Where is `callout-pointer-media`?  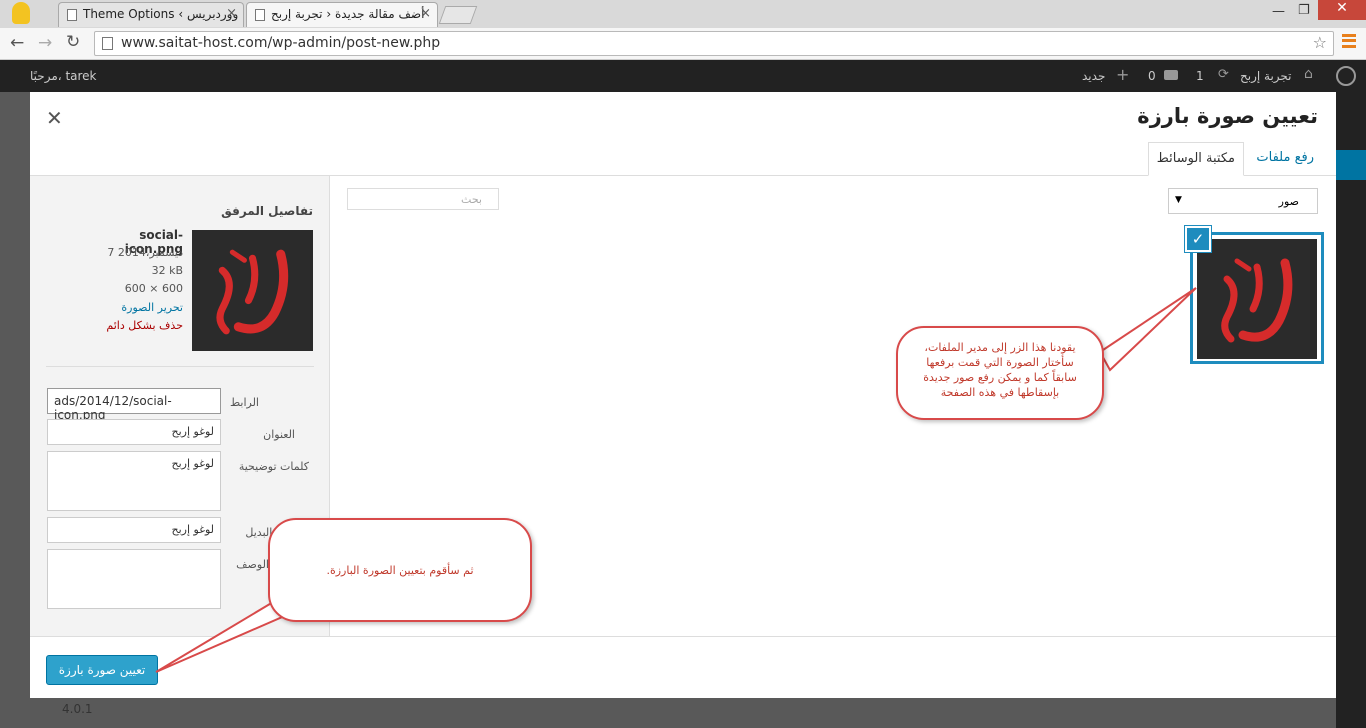
callout-pointer-media is located at coordinates (1147, 329).